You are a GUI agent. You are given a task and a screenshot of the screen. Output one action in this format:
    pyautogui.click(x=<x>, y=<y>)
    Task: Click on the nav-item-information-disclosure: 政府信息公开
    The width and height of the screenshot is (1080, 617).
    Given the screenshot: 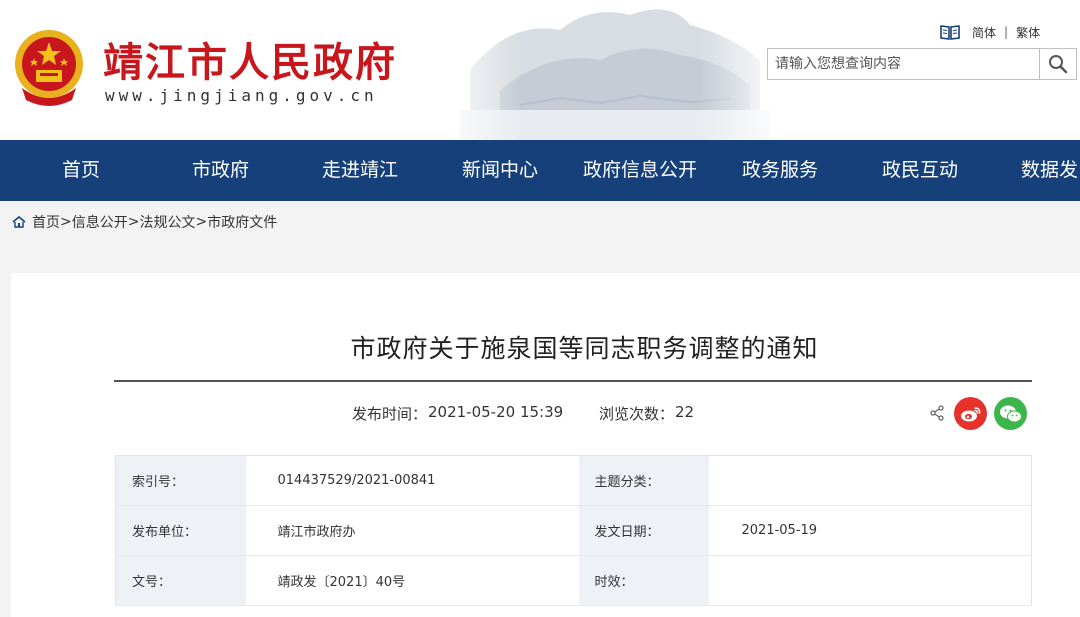 What is the action you would take?
    pyautogui.click(x=640, y=170)
    